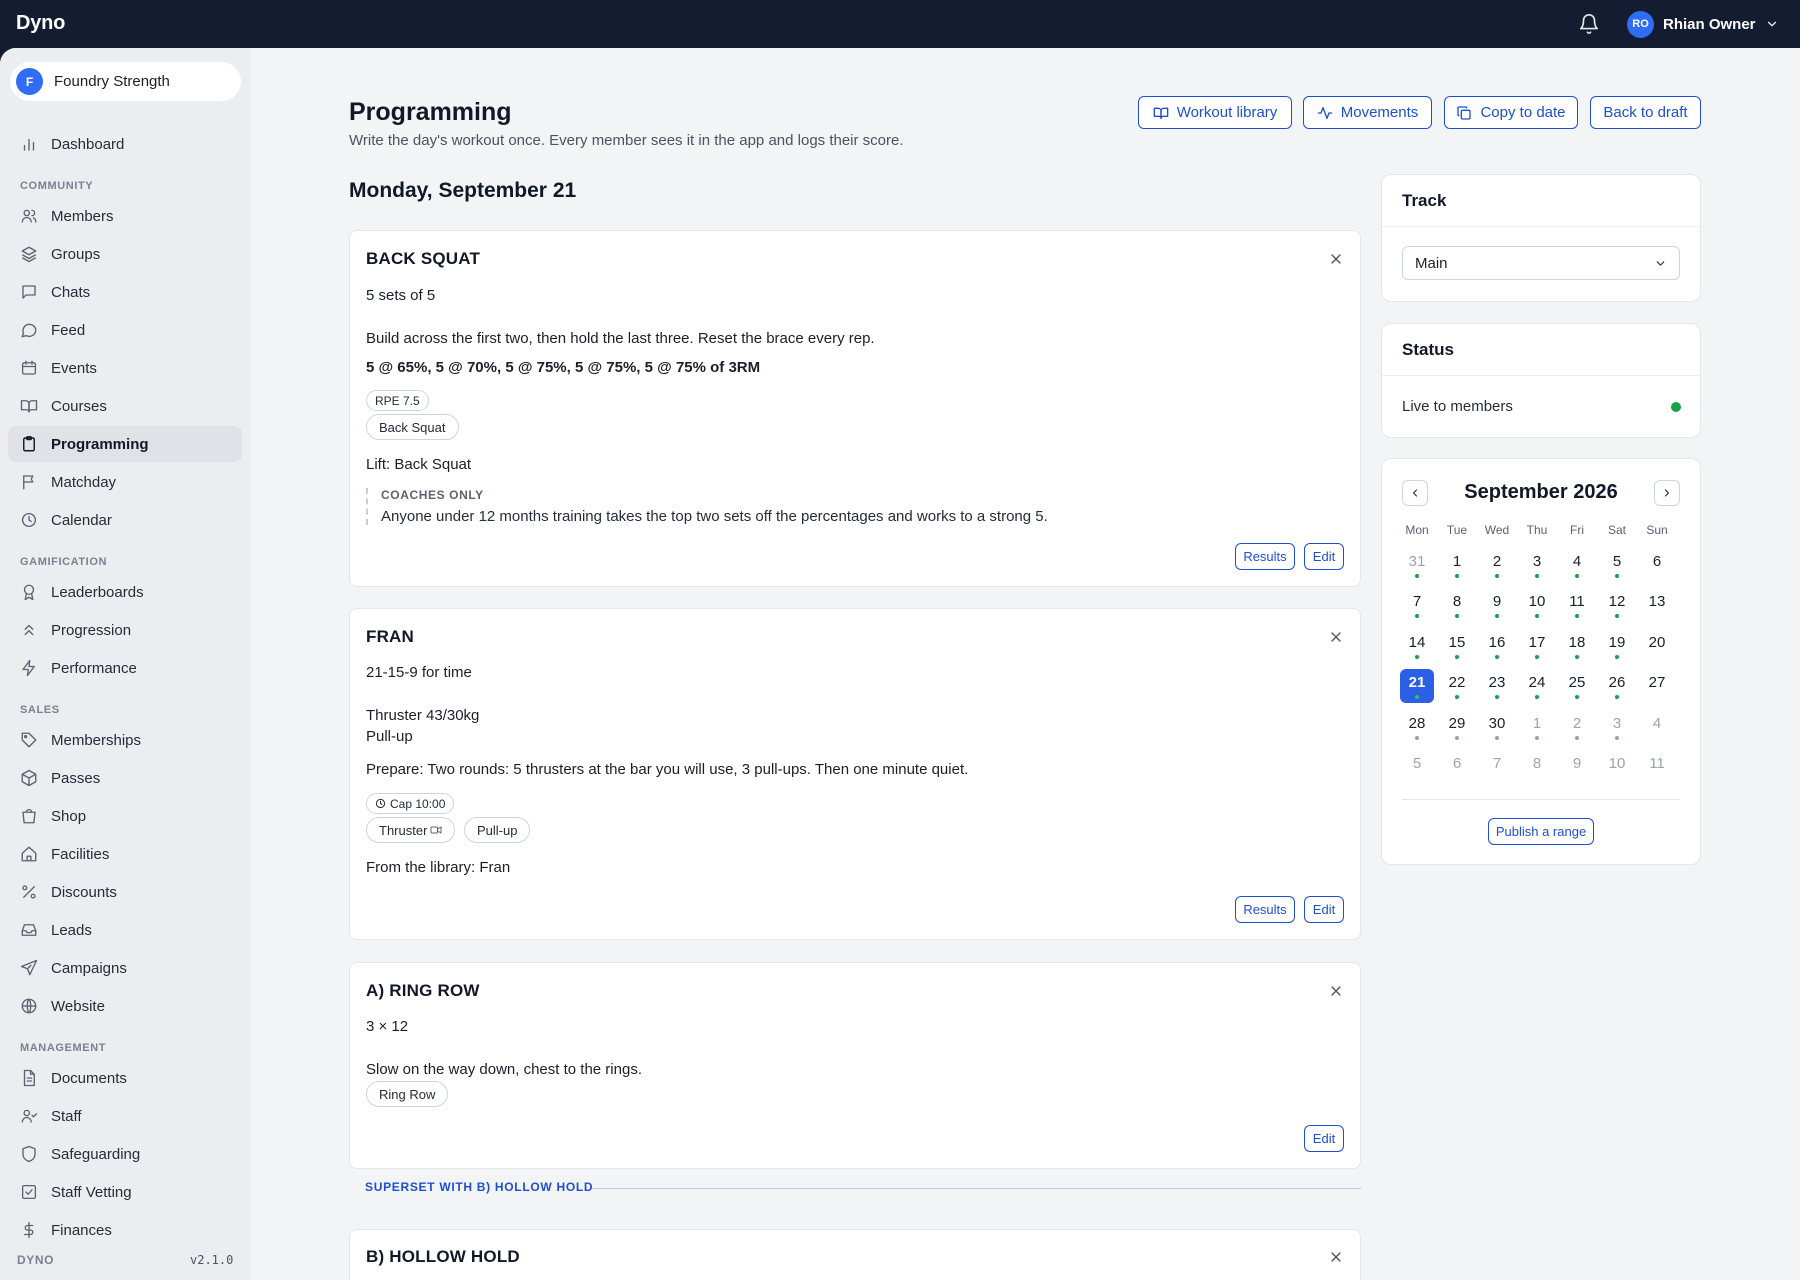 The height and width of the screenshot is (1280, 1800). What do you see at coordinates (125, 630) in the screenshot?
I see `sidebar-item-progression: Progression` at bounding box center [125, 630].